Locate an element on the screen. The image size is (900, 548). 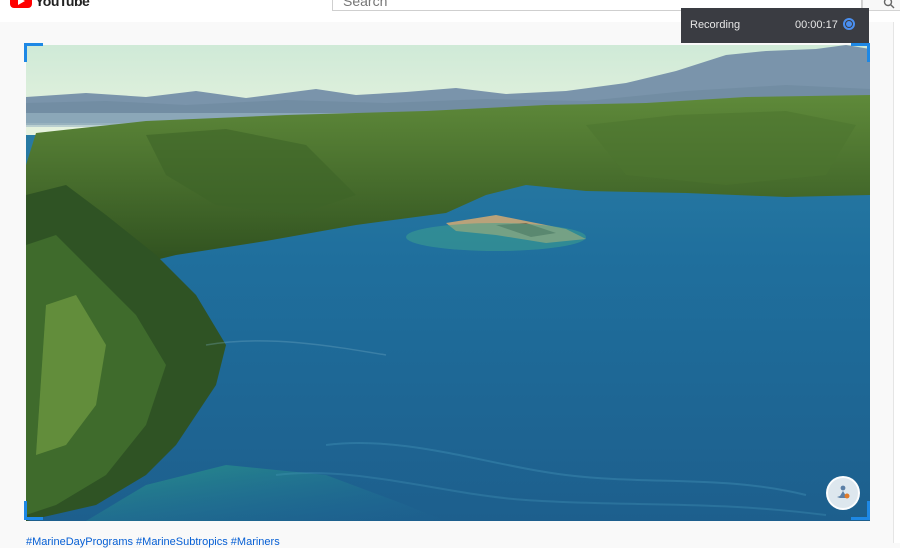
recording-panel: Recording 00:00:17 is located at coordinates (775, 25).